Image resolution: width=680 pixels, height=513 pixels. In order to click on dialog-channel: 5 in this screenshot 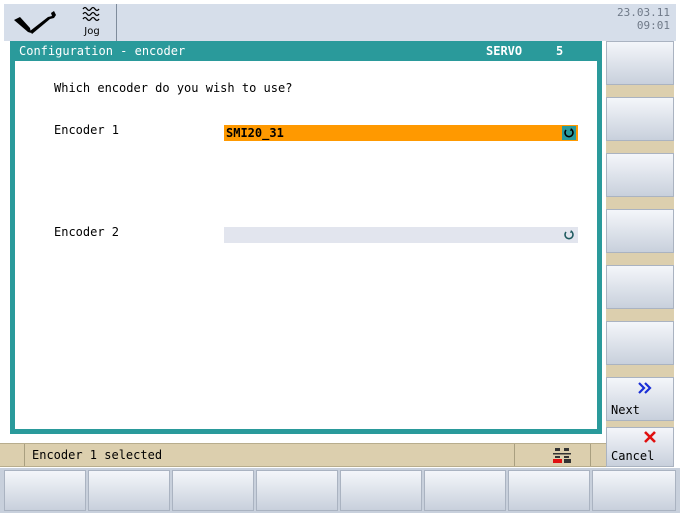, I will do `click(560, 51)`.